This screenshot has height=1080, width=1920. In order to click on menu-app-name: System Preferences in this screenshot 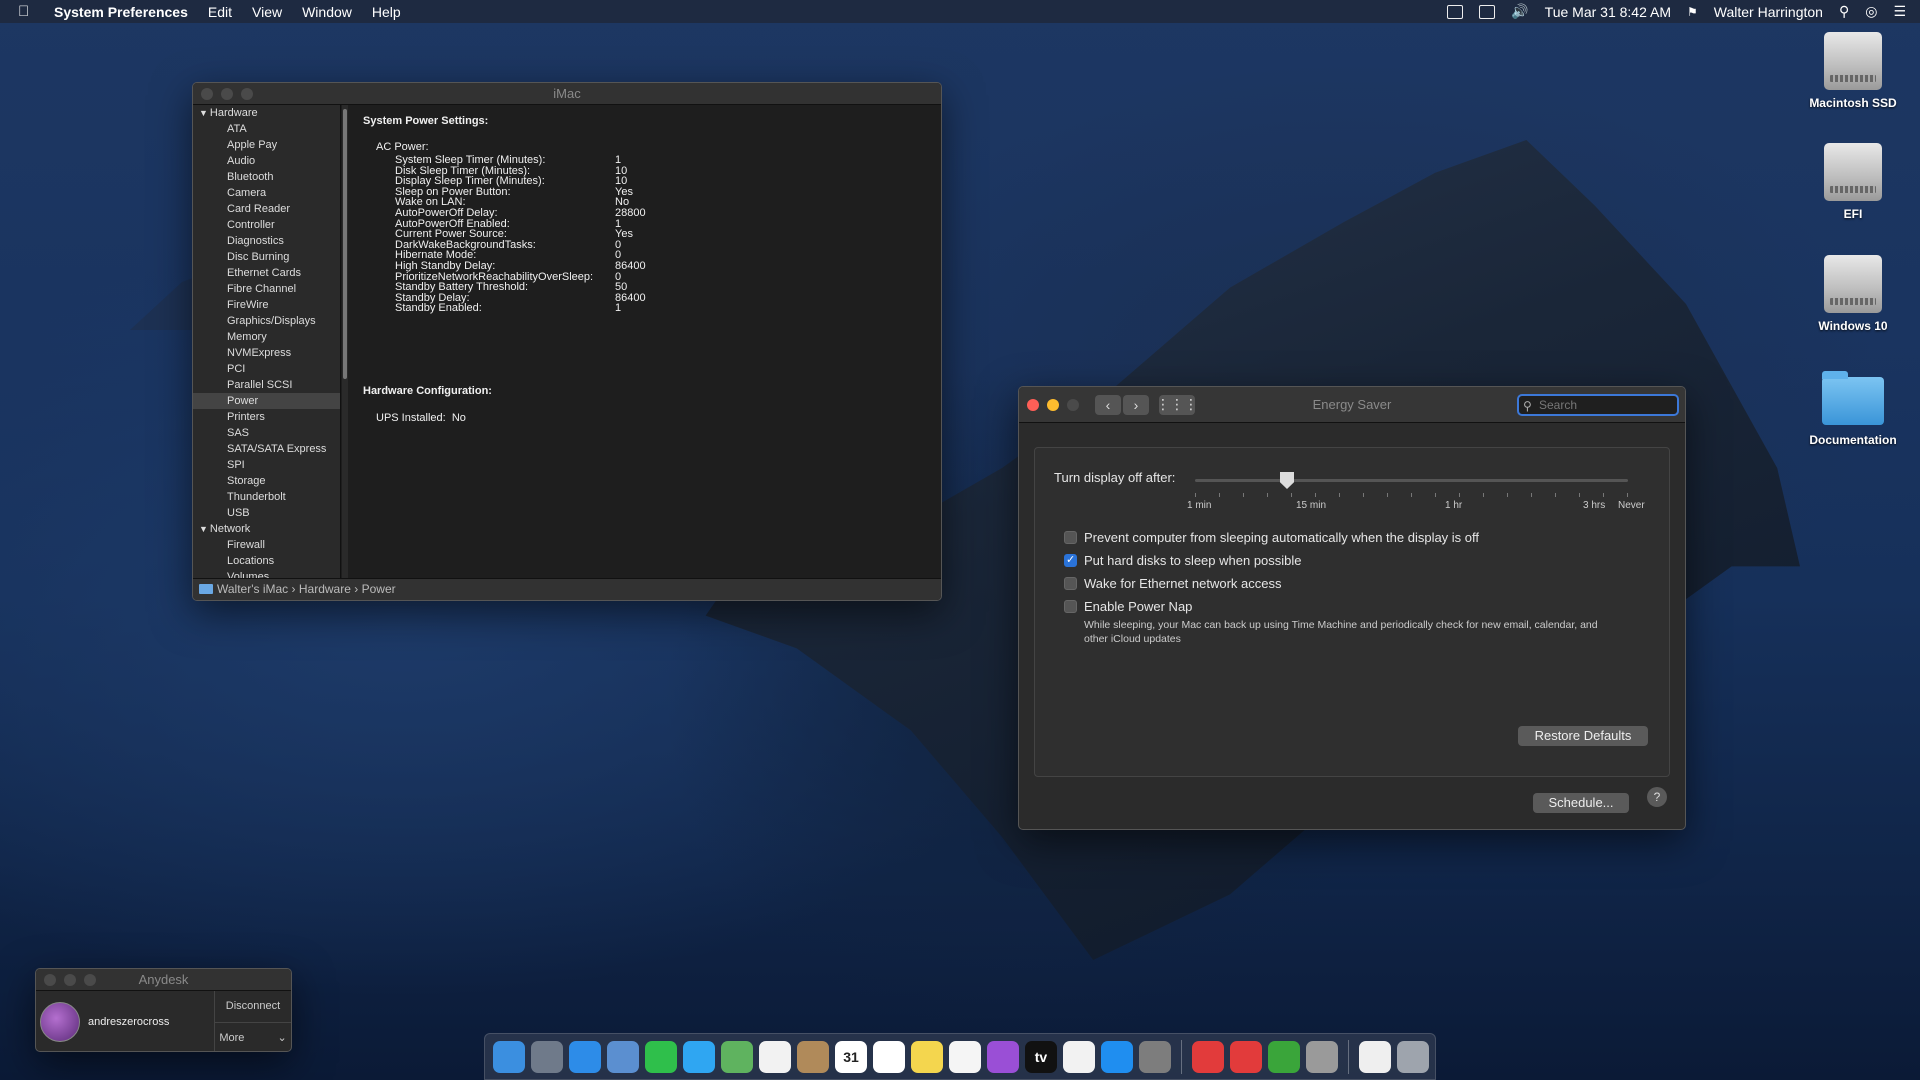, I will do `click(121, 12)`.